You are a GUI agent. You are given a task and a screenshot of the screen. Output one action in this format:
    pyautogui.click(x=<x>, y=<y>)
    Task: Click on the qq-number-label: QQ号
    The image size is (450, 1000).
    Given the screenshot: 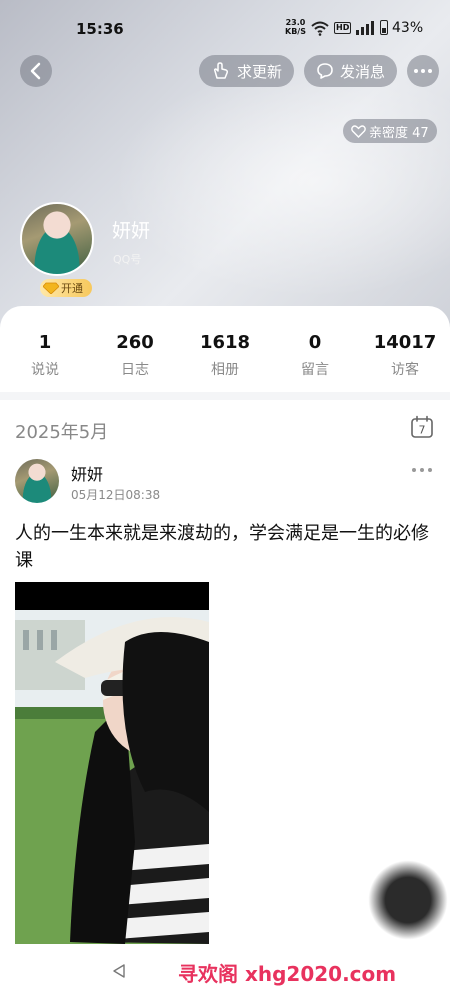 What is the action you would take?
    pyautogui.click(x=127, y=259)
    